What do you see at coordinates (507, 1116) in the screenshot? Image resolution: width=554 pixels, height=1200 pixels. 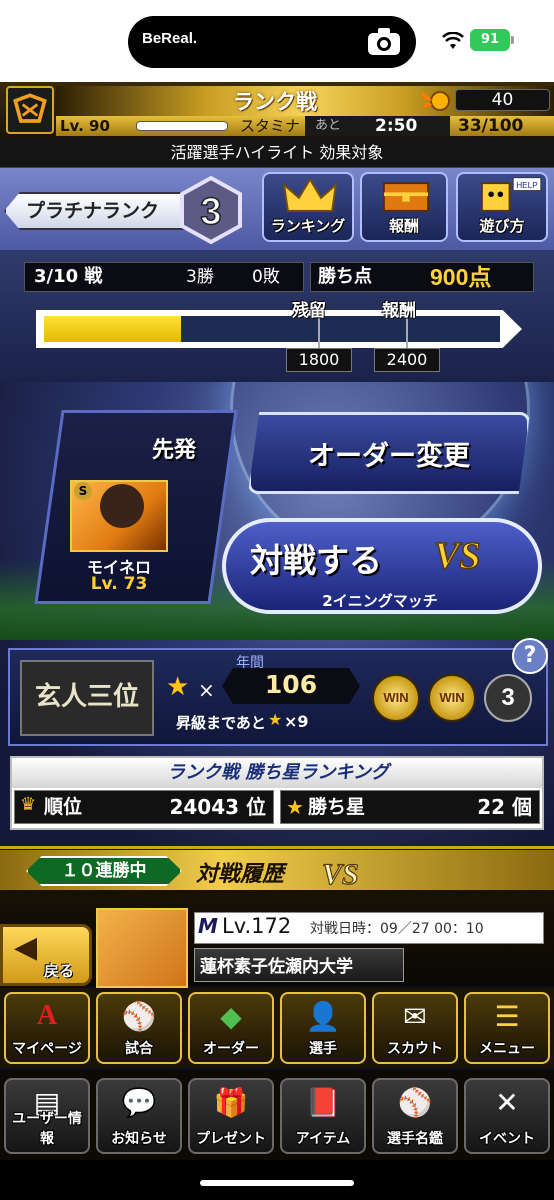 I see `nav-event: ✕ イベント` at bounding box center [507, 1116].